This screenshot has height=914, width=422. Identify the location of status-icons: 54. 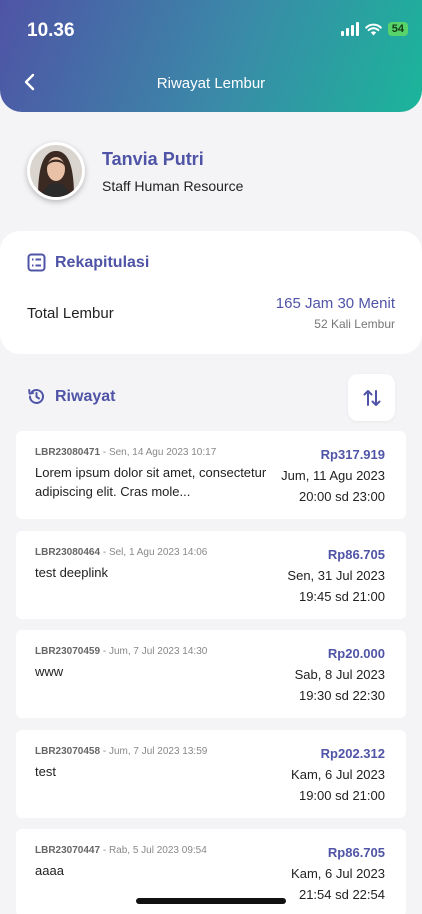
(374, 29).